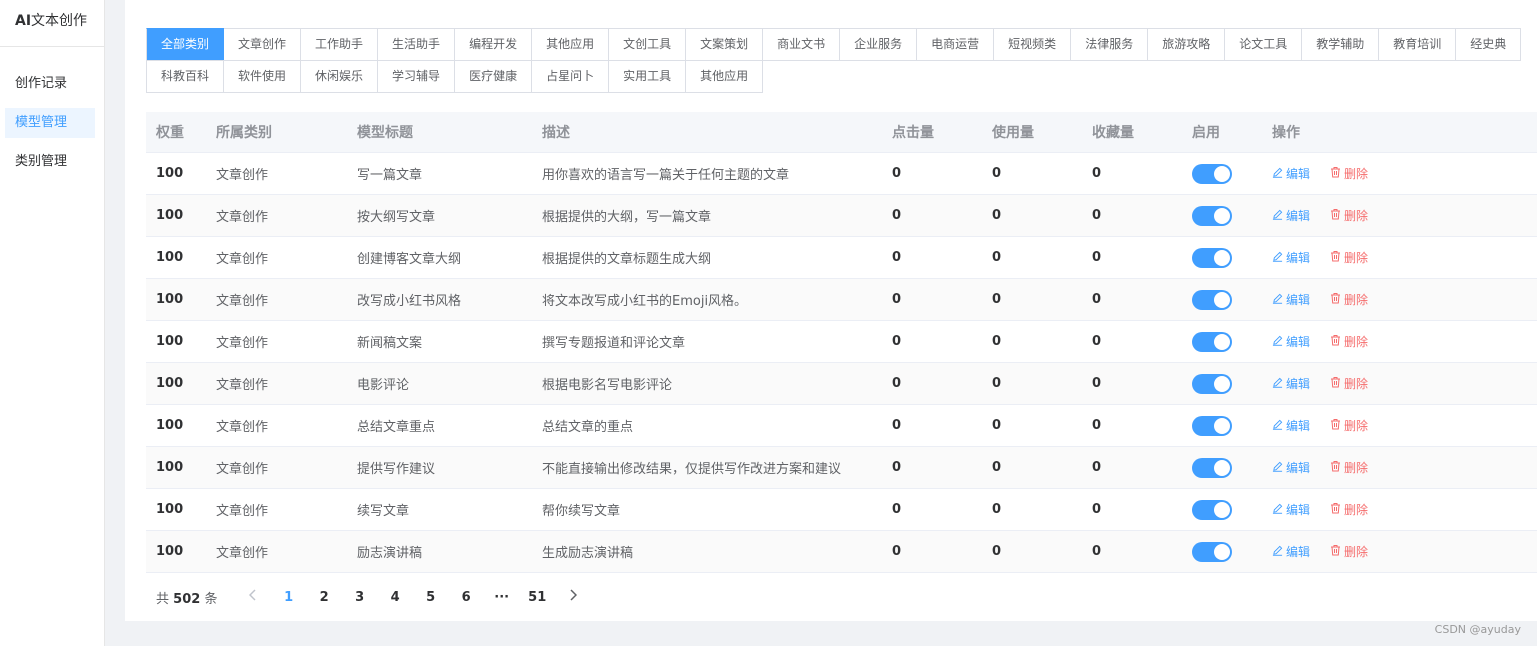 The height and width of the screenshot is (646, 1537). Describe the element at coordinates (360, 597) in the screenshot. I see `page-number: 3` at that location.